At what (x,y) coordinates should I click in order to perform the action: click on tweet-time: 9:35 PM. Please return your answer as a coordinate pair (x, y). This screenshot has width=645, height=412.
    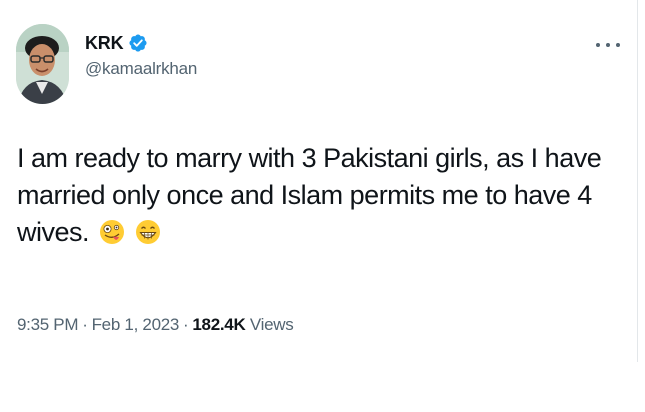
    Looking at the image, I should click on (48, 324).